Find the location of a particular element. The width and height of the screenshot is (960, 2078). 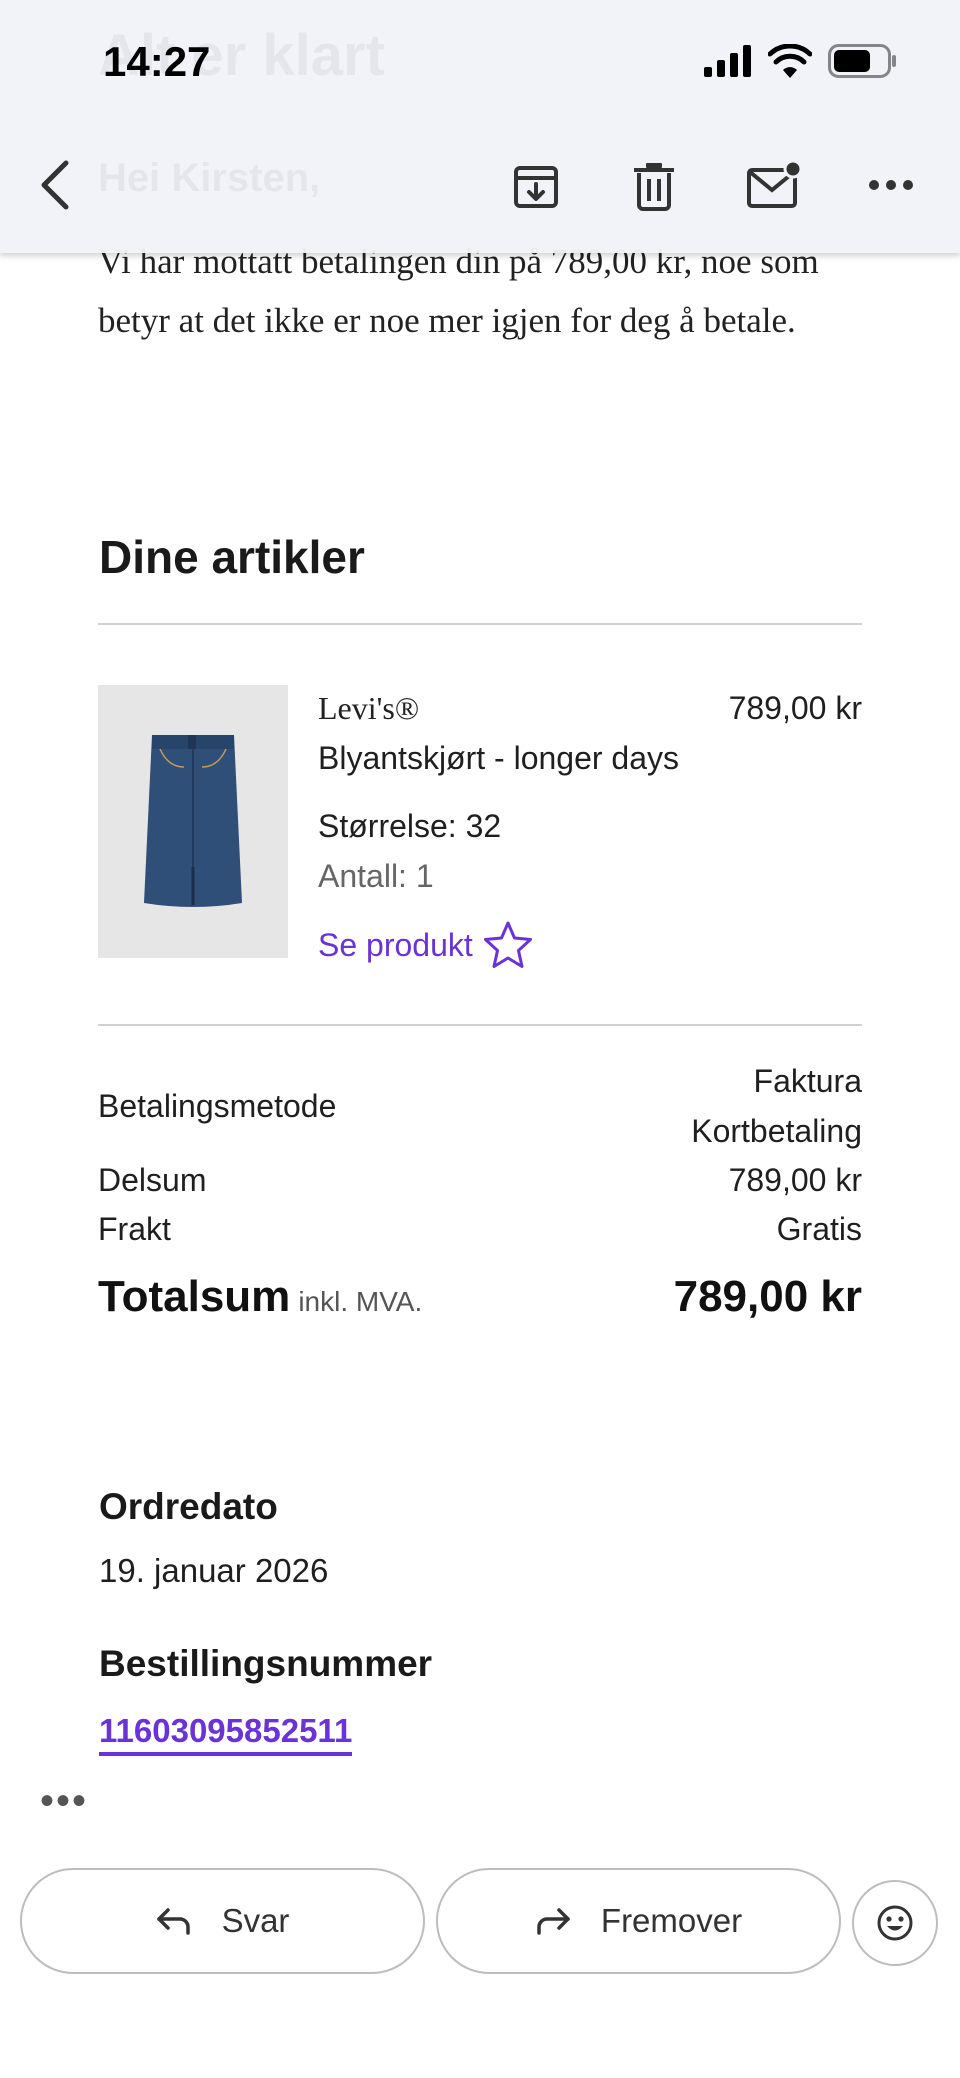

product-image is located at coordinates (193, 821).